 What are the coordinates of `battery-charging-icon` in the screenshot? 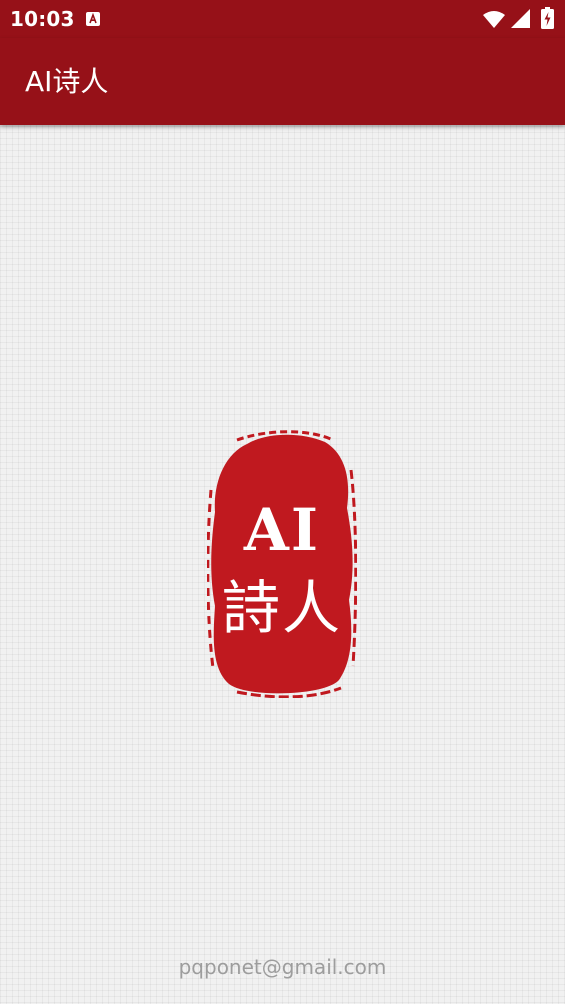 It's located at (547, 18).